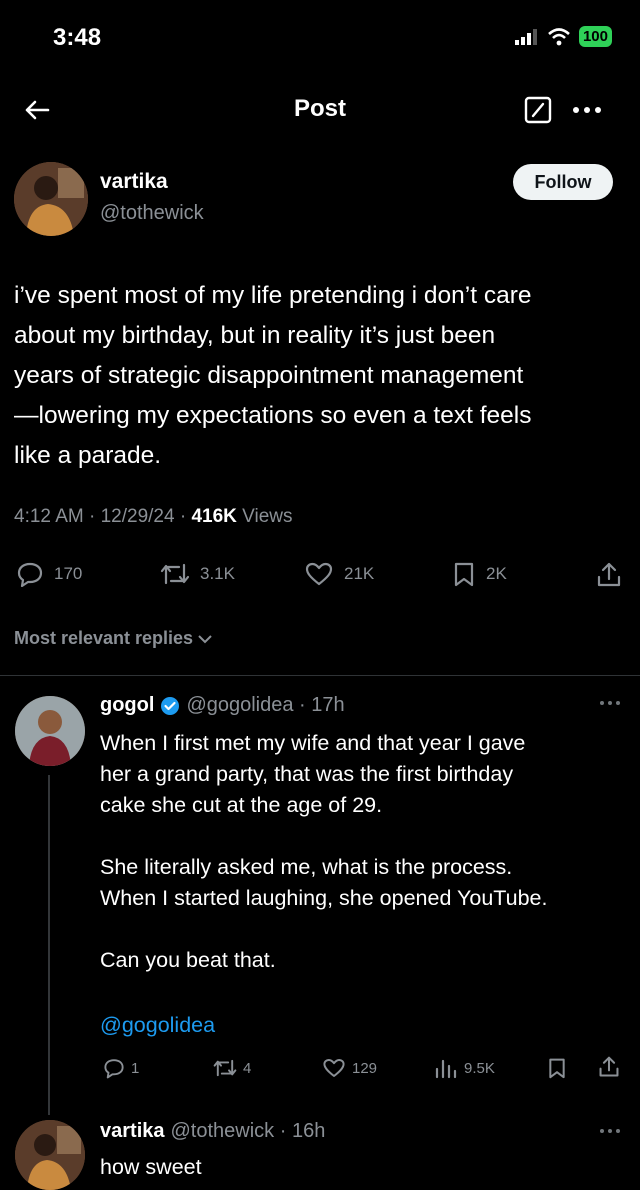 The image size is (640, 1190). I want to click on like-button: 21K, so click(339, 574).